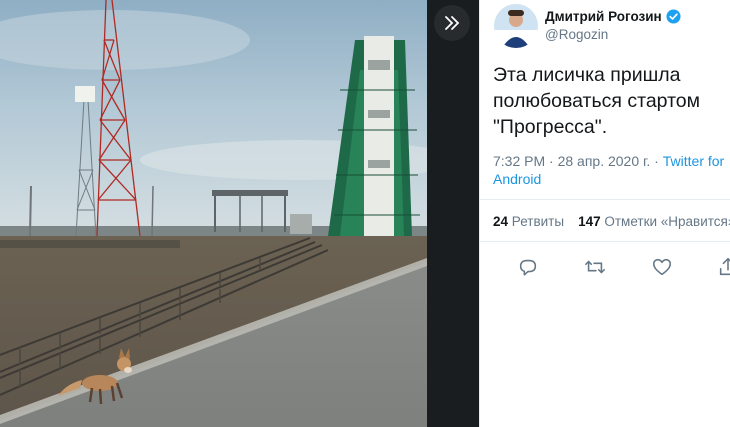 The image size is (730, 427). What do you see at coordinates (576, 34) in the screenshot?
I see `author-handle: @Rogozin` at bounding box center [576, 34].